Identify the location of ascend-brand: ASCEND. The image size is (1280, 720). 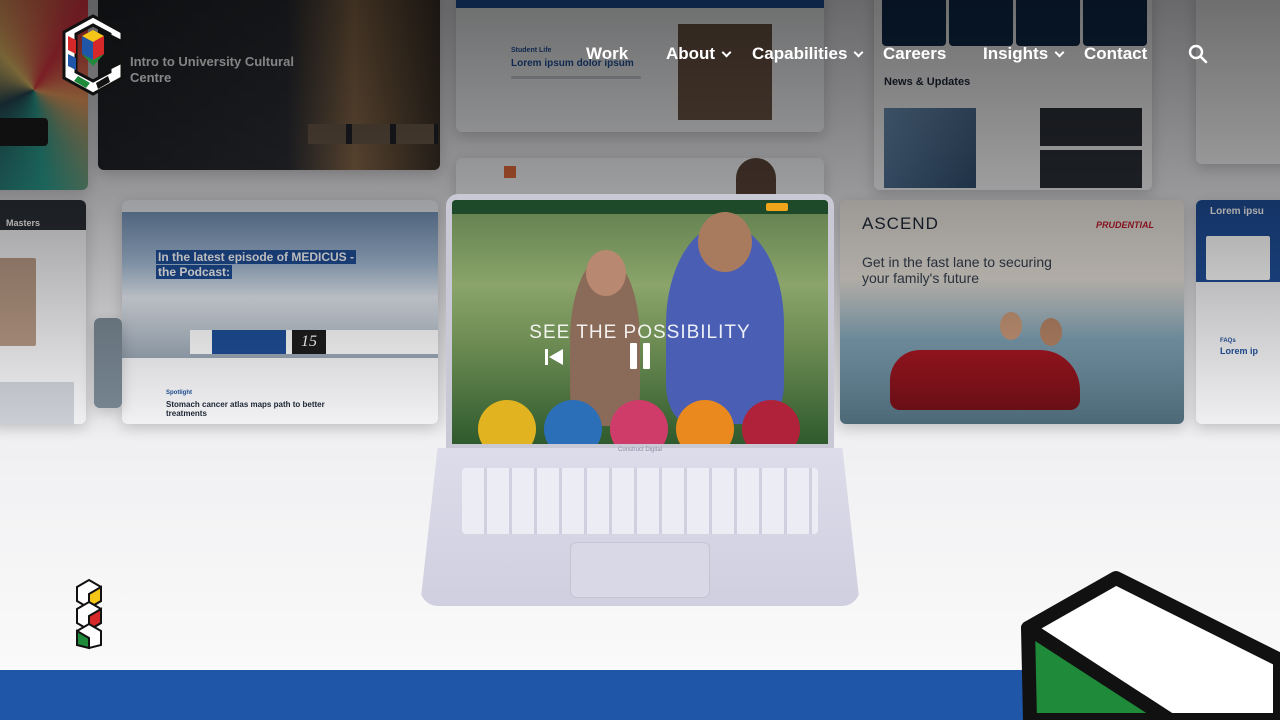
(900, 223).